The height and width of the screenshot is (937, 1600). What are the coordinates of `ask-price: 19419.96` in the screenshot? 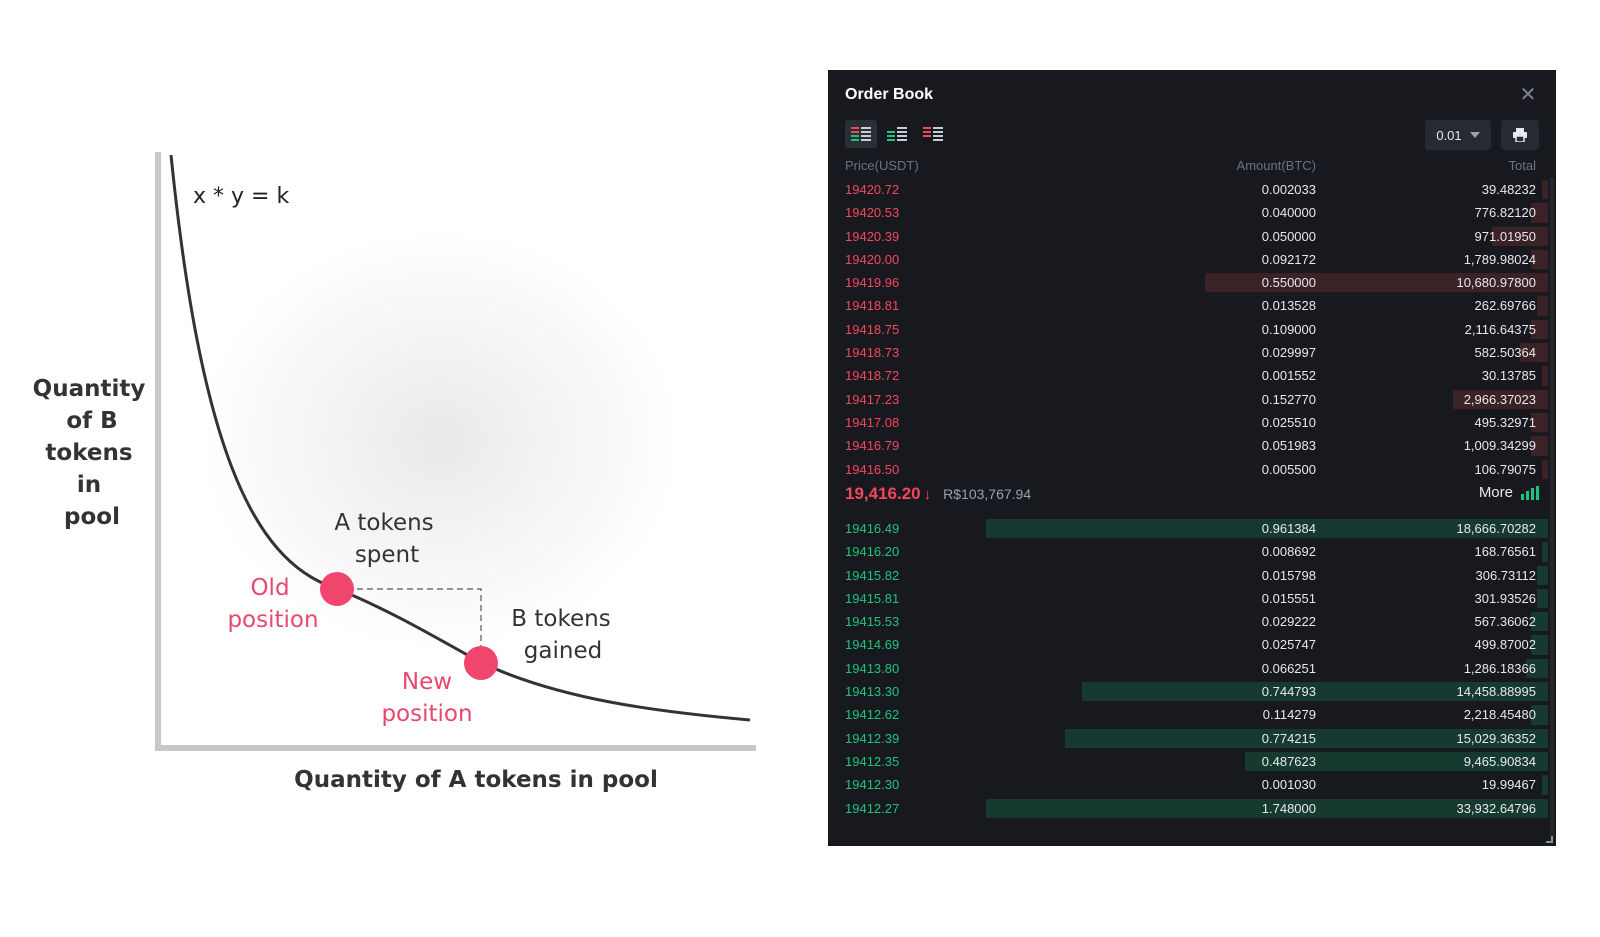 It's located at (872, 283).